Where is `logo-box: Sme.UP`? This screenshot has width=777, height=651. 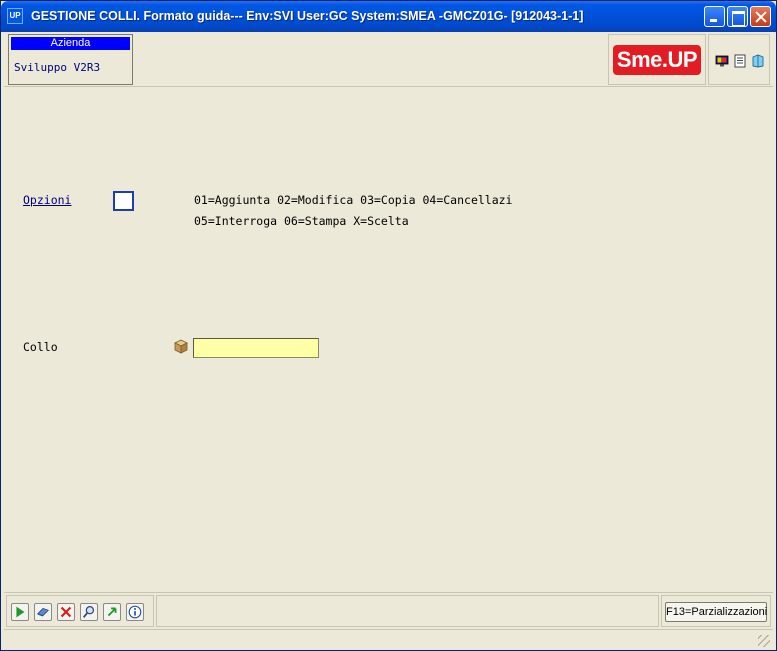 logo-box: Sme.UP is located at coordinates (657, 59).